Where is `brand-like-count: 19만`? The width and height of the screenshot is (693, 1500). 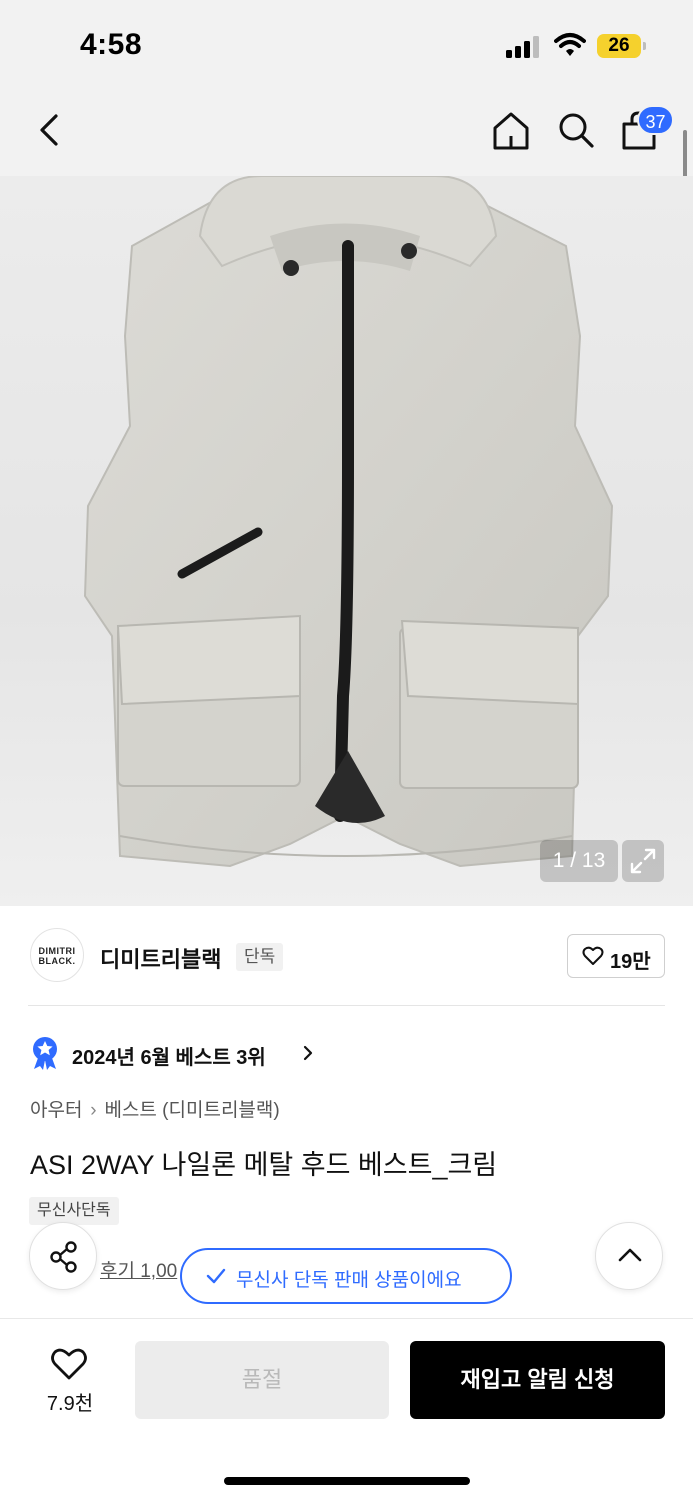 brand-like-count: 19만 is located at coordinates (630, 962).